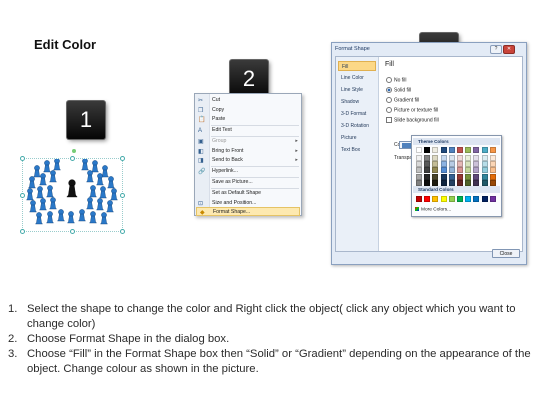  What do you see at coordinates (248, 119) in the screenshot?
I see `menu-item-paste: 📋 Paste` at bounding box center [248, 119].